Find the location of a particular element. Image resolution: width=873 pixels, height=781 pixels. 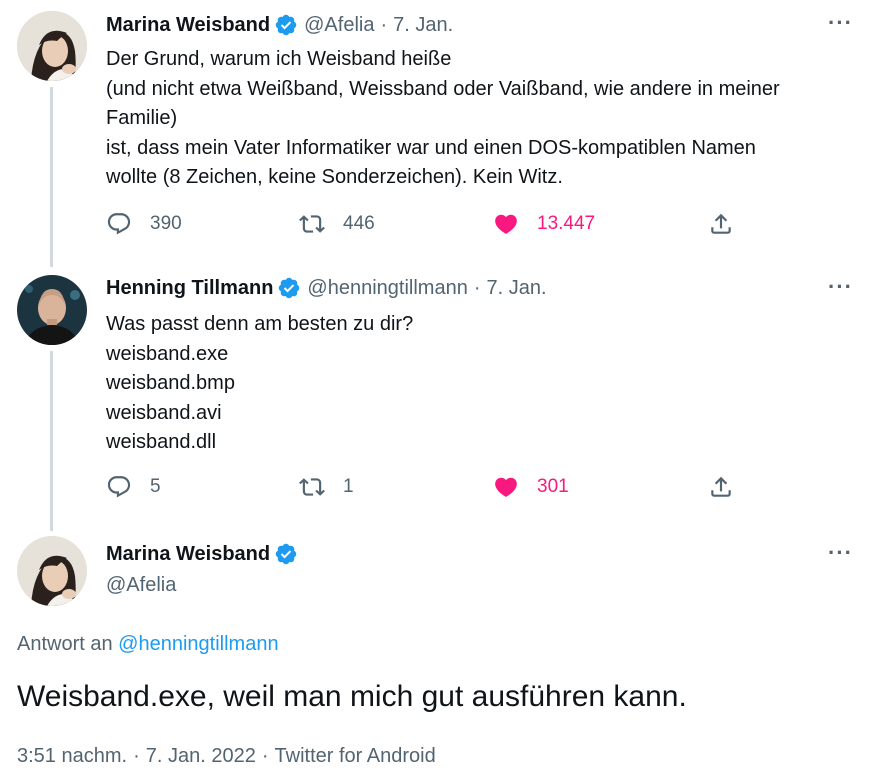

tweet-actions: 390 446 13.447 is located at coordinates (426, 226).